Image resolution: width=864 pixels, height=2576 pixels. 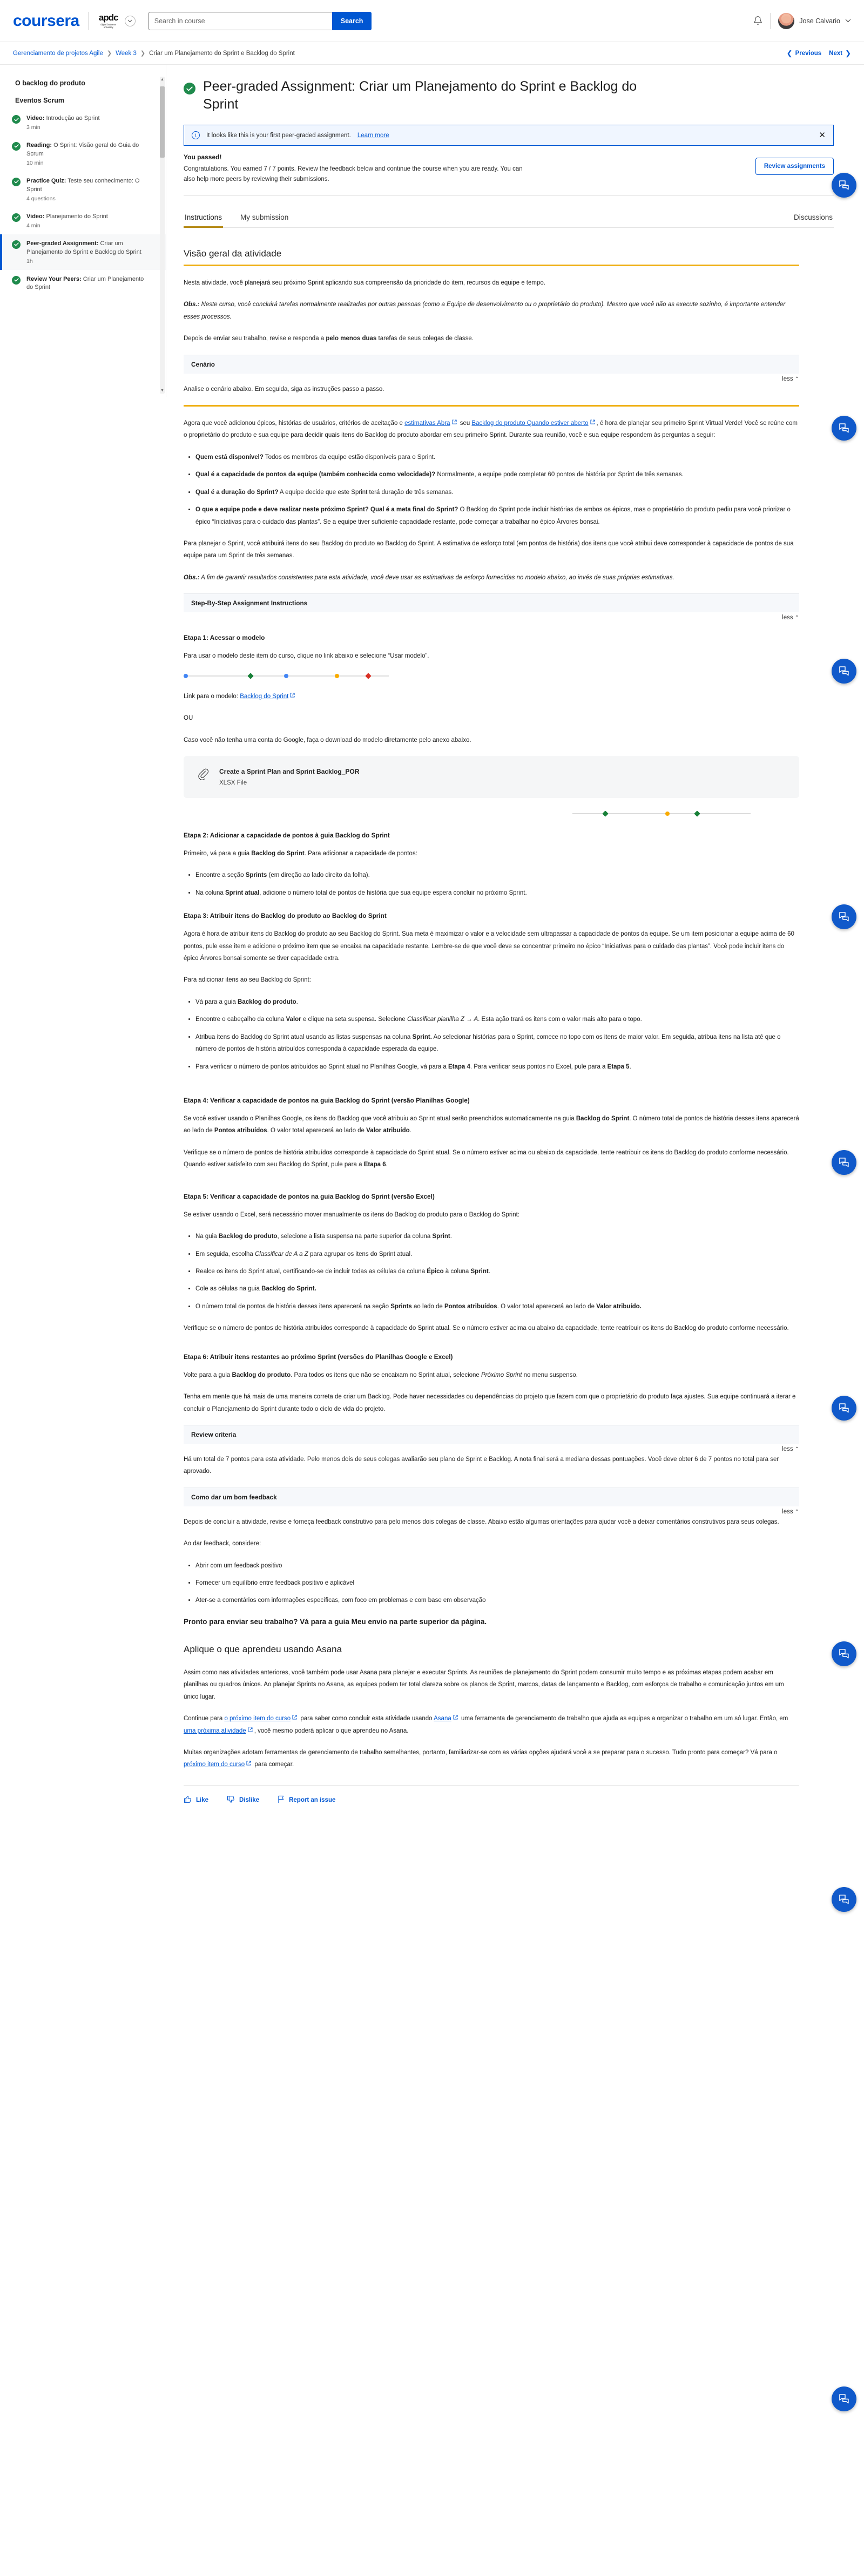 What do you see at coordinates (352, 20) in the screenshot?
I see `search-button: Search` at bounding box center [352, 20].